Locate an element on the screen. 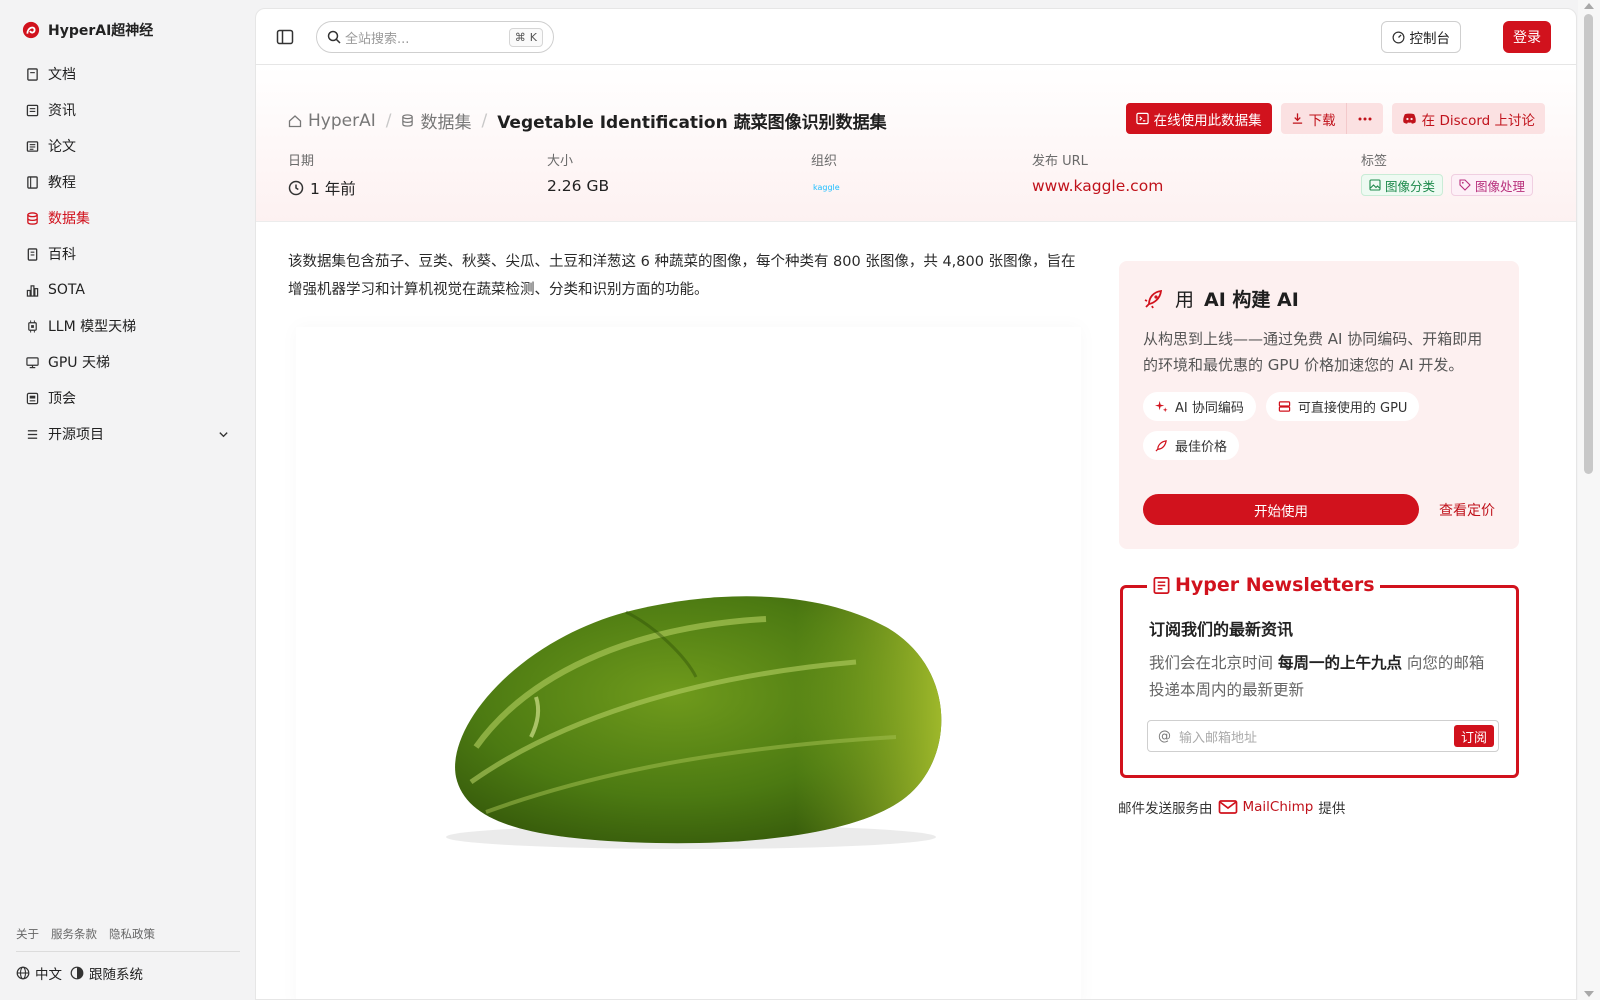 This screenshot has height=1000, width=1600. scroll-down-arrow is located at coordinates (1589, 994).